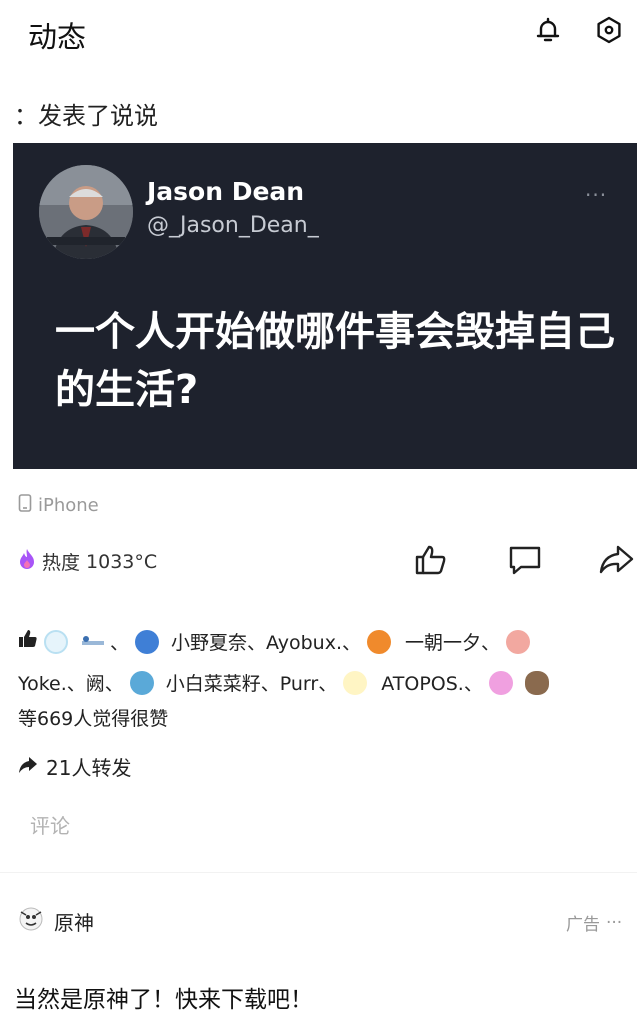 The width and height of the screenshot is (637, 1024). What do you see at coordinates (596, 195) in the screenshot?
I see `tweet-more-icon: ···` at bounding box center [596, 195].